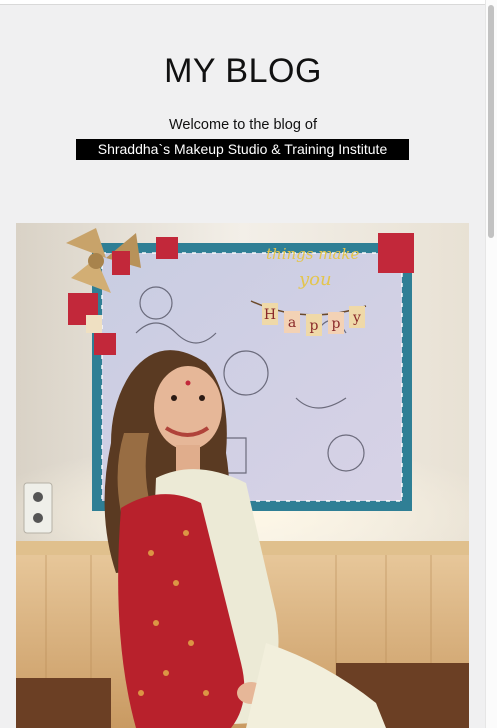  Describe the element at coordinates (292, 323) in the screenshot. I see `svg-text: a` at that location.